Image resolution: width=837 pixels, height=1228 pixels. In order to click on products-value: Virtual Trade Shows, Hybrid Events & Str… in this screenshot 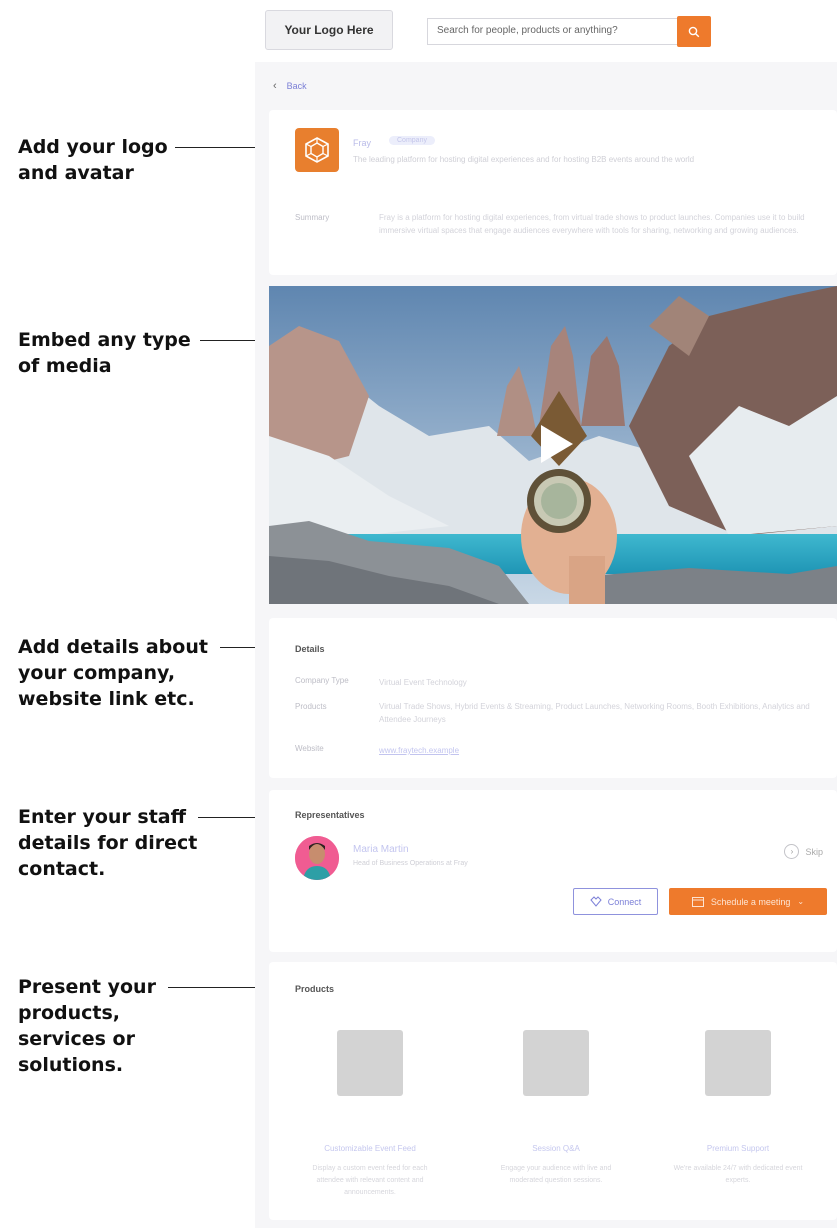, I will do `click(594, 713)`.